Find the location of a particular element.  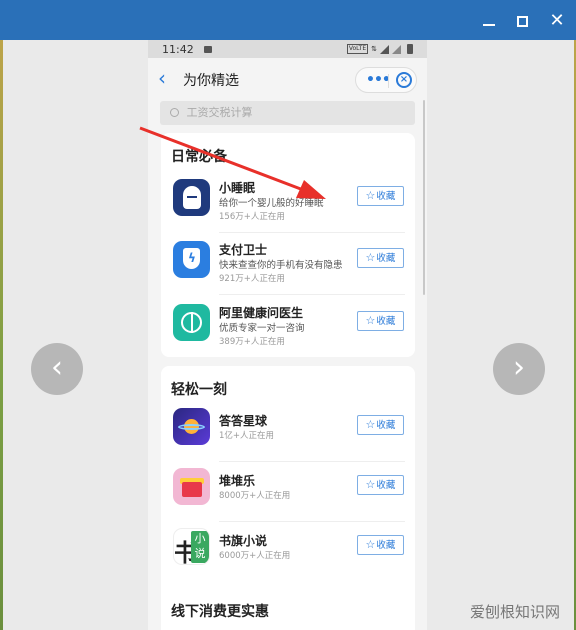

app-description: 快来查查你的手机有没有隐患 is located at coordinates (281, 265).